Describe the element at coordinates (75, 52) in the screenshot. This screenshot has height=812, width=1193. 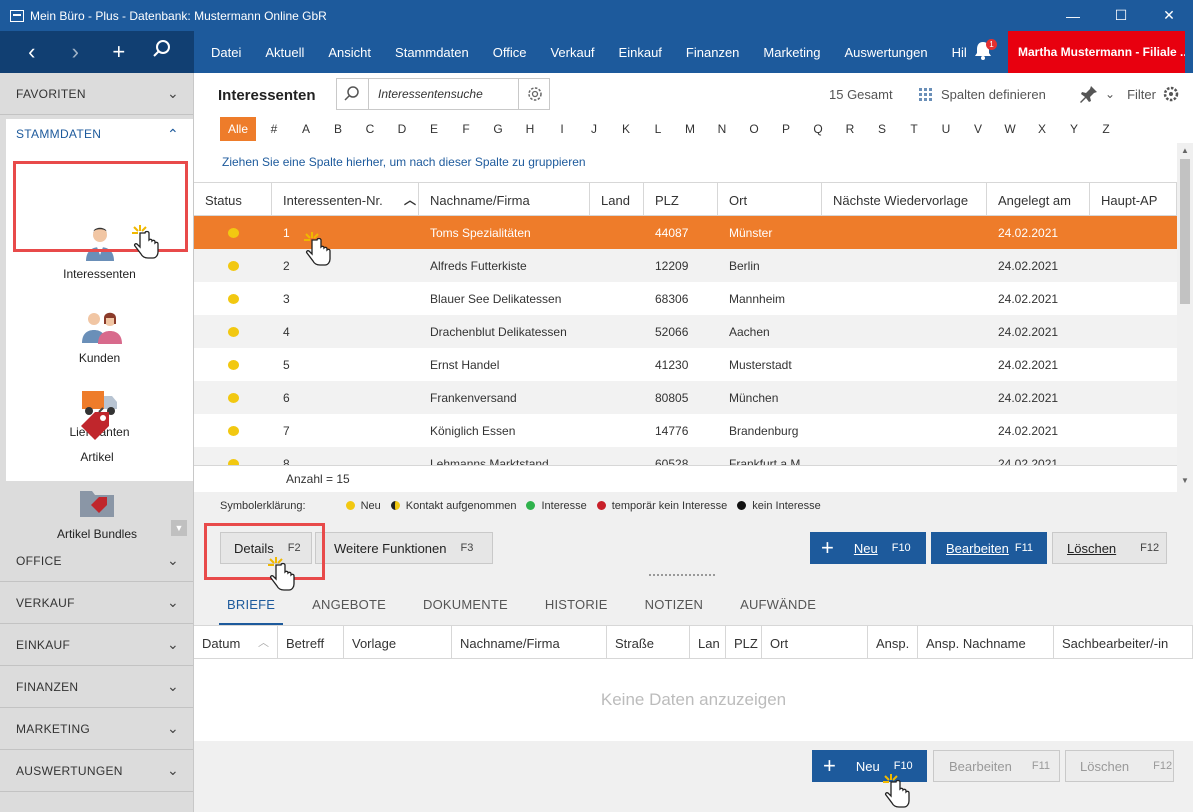
I see `forward-icon: ›` at that location.